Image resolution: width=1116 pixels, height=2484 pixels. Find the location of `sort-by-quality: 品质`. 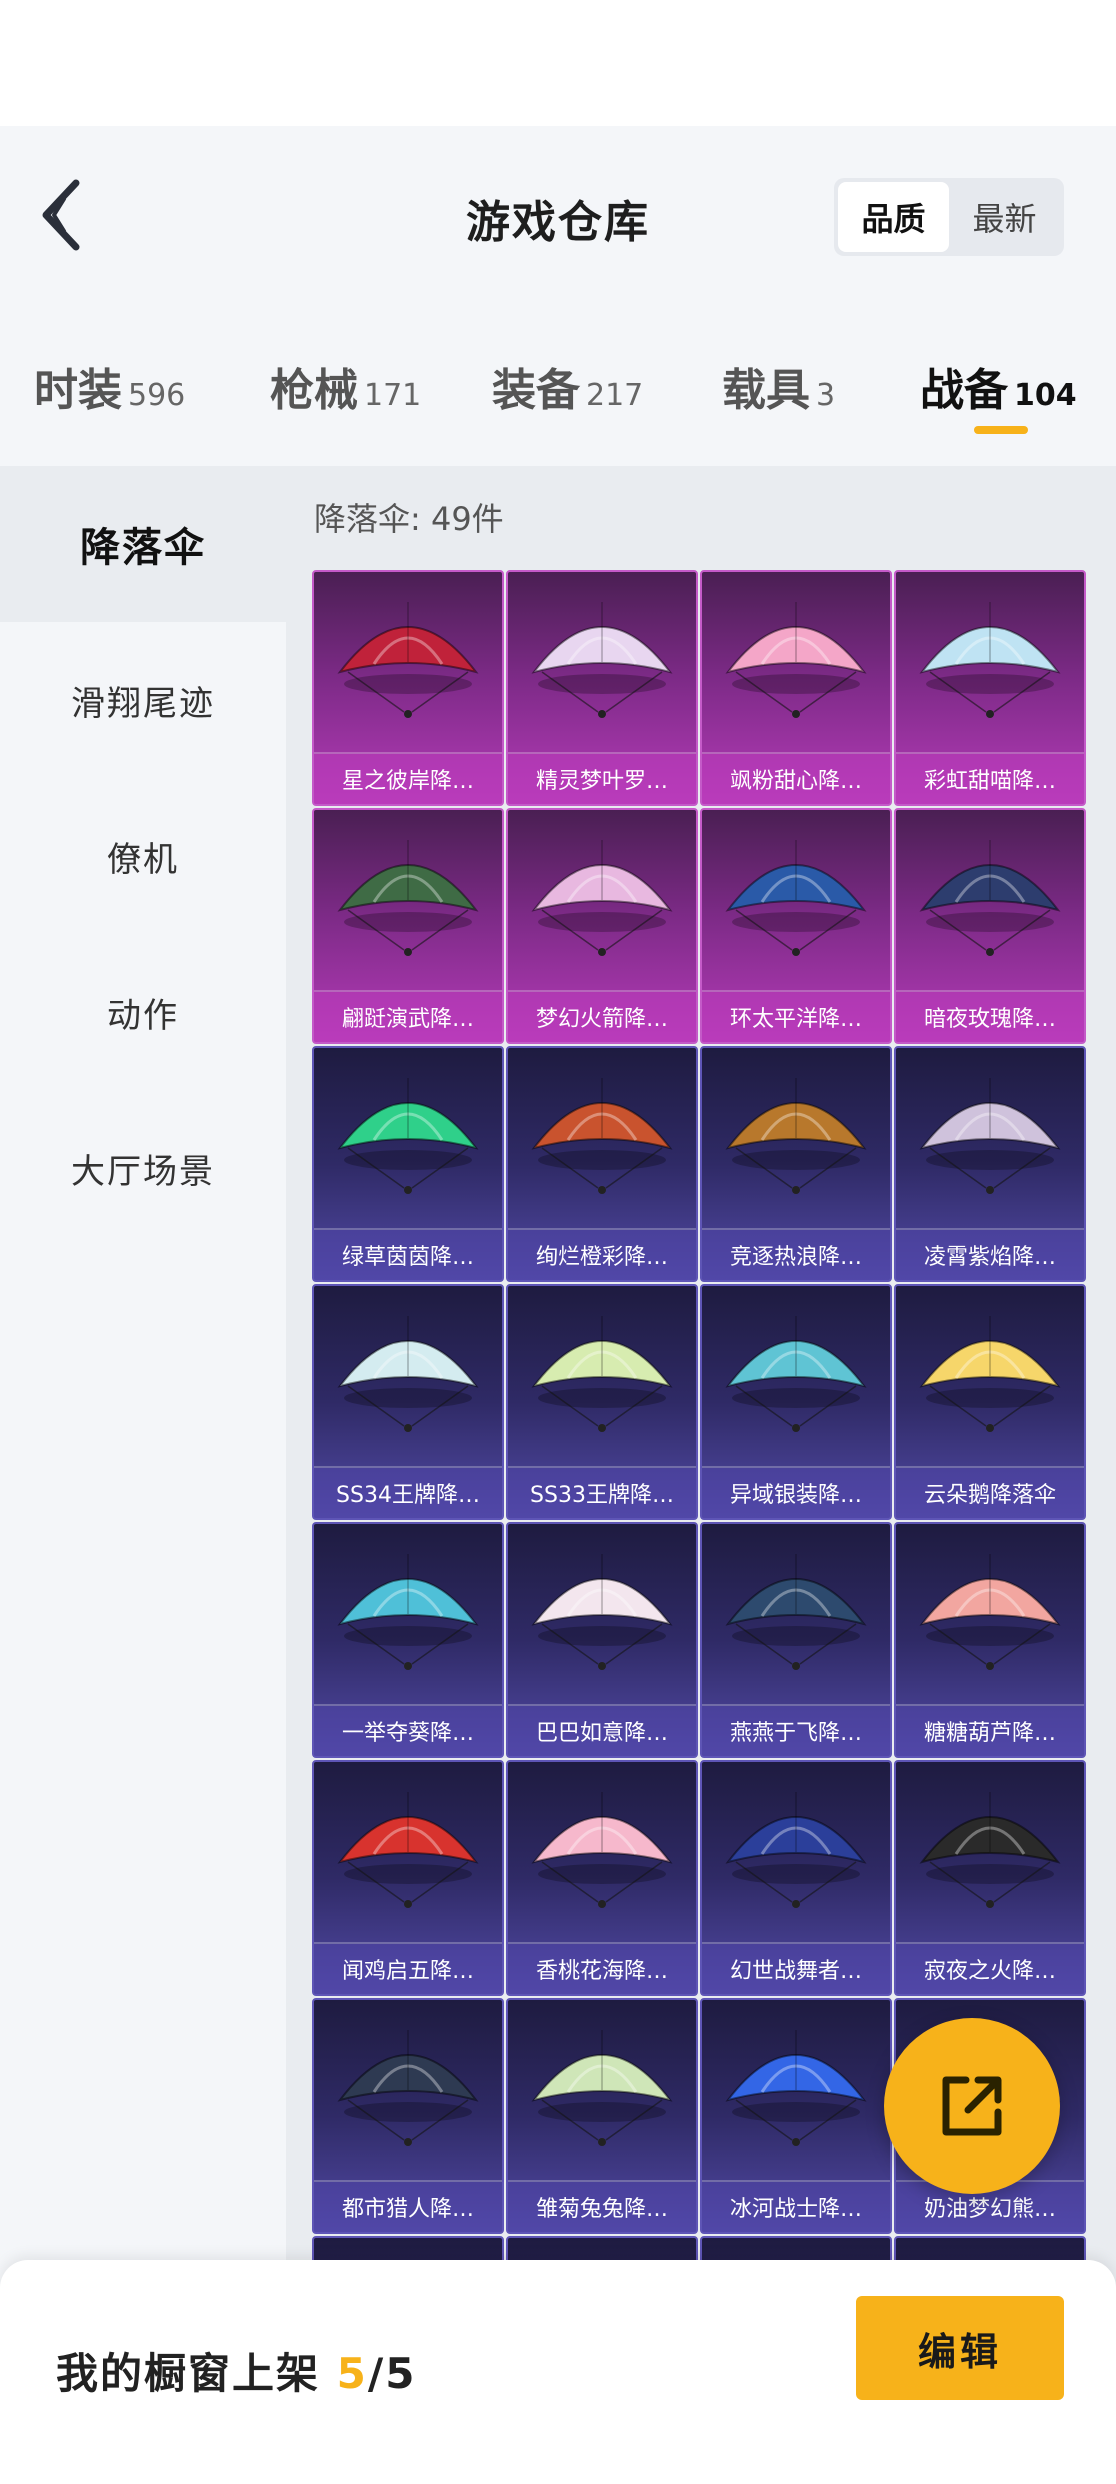

sort-by-quality: 品质 is located at coordinates (893, 217).